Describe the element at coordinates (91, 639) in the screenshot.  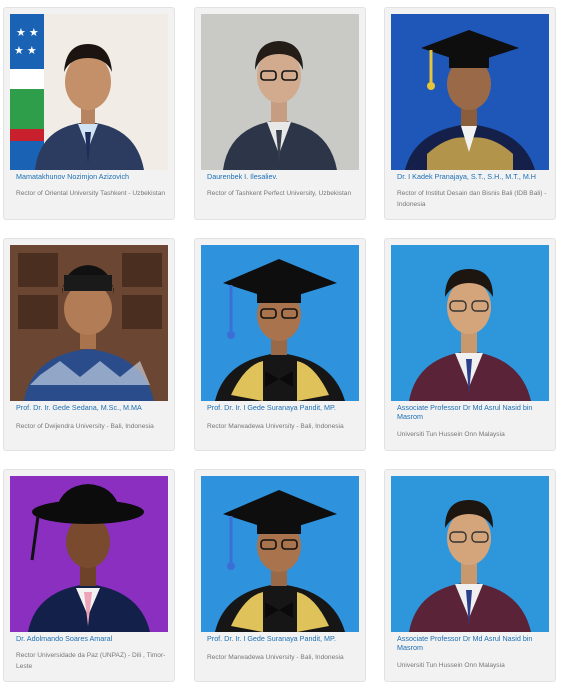
I see `person-name: Dr. Adolmando Soares Amaral` at that location.